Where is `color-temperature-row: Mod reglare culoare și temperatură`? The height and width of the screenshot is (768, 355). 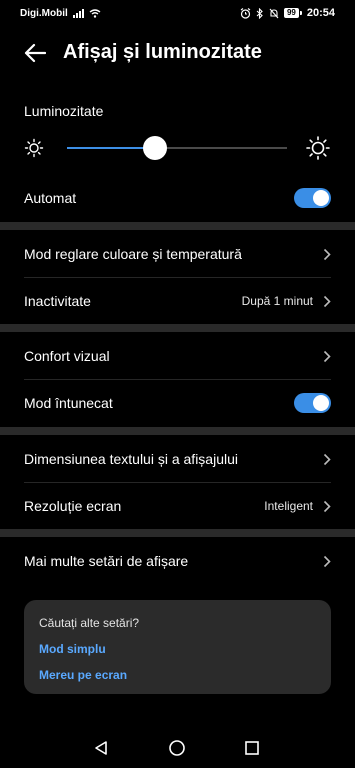
color-temperature-row: Mod reglare culoare și temperatură is located at coordinates (177, 254).